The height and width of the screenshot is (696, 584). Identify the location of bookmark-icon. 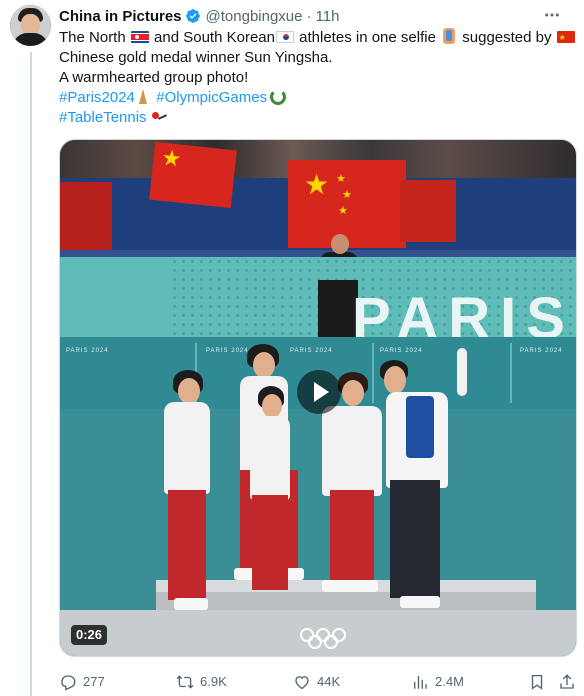
(537, 682).